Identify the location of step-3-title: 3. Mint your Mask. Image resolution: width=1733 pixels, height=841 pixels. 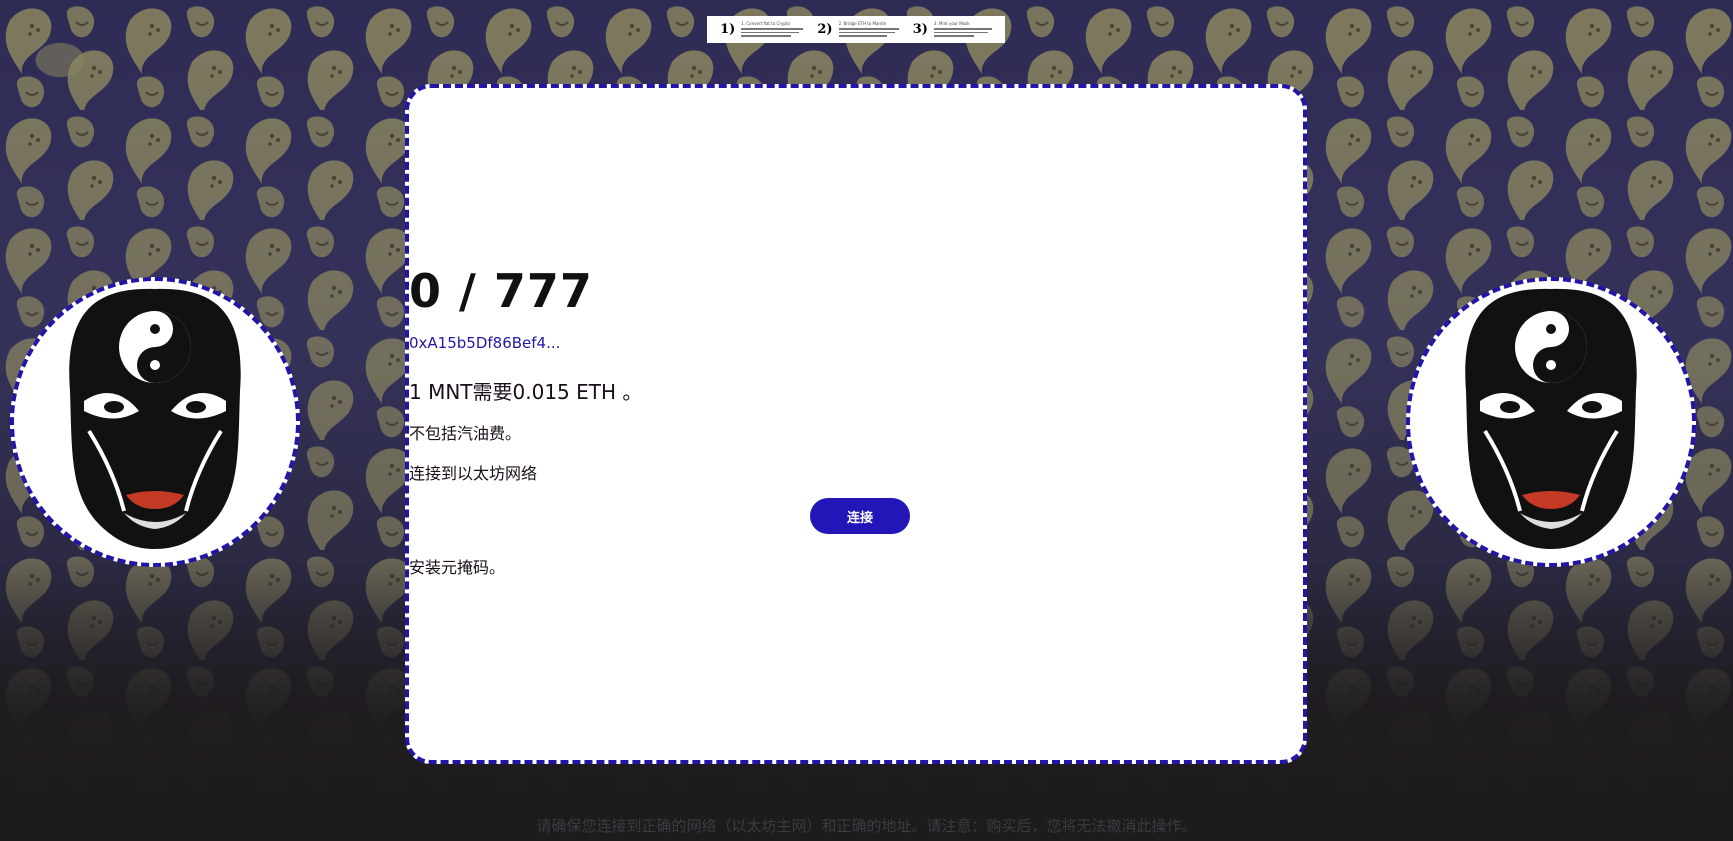
(951, 24).